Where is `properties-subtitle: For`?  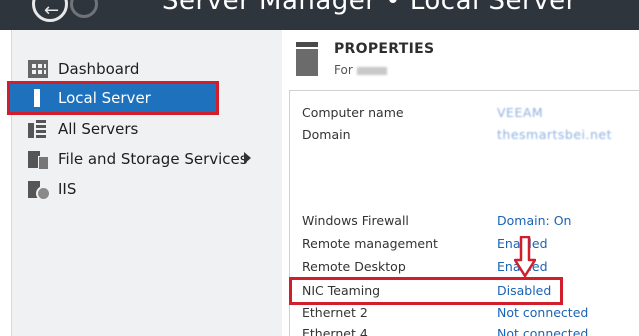
properties-subtitle: For is located at coordinates (360, 70).